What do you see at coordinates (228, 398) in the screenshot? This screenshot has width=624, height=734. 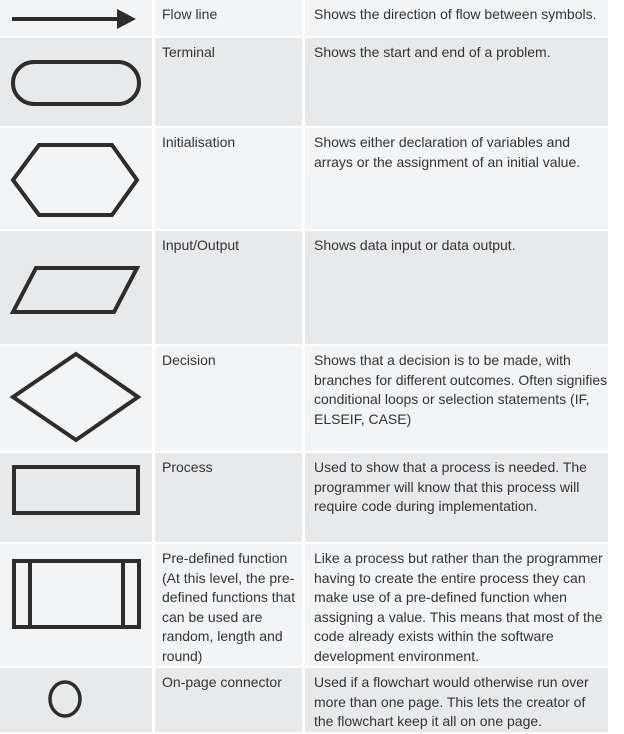 I see `symbol-name: Decision` at bounding box center [228, 398].